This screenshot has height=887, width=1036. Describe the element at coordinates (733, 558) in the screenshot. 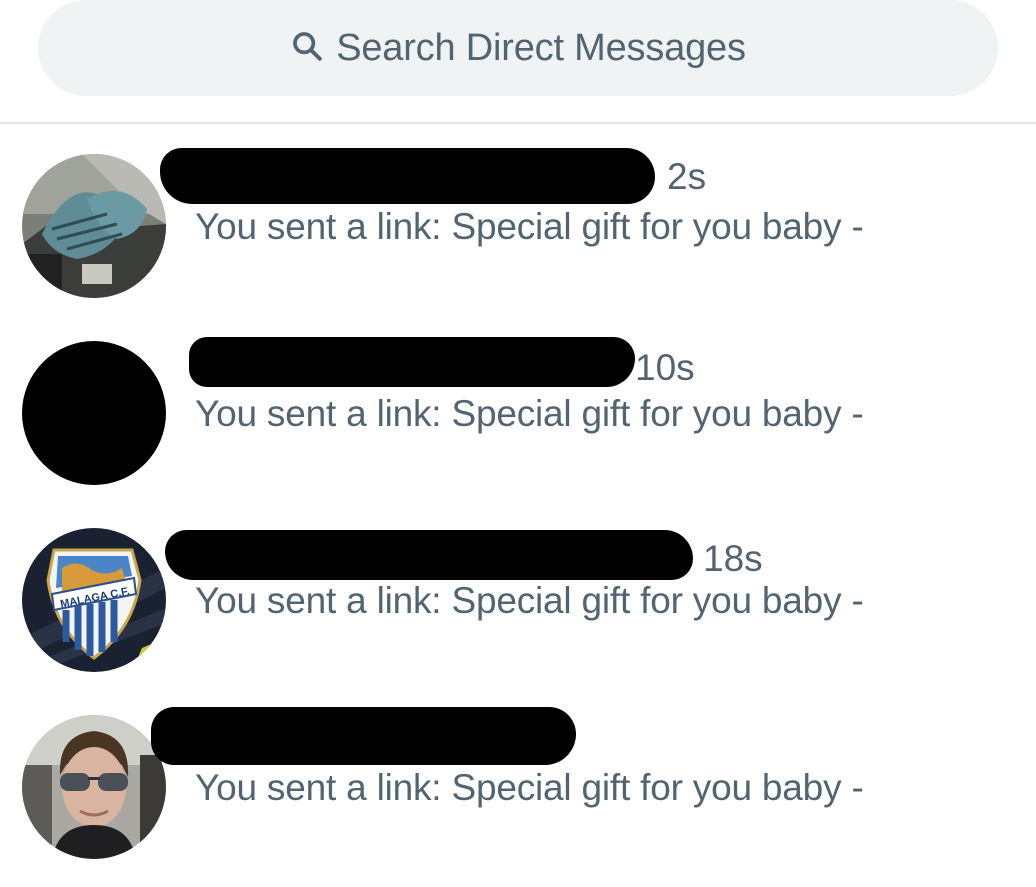

I see `timestamp: 18s` at that location.